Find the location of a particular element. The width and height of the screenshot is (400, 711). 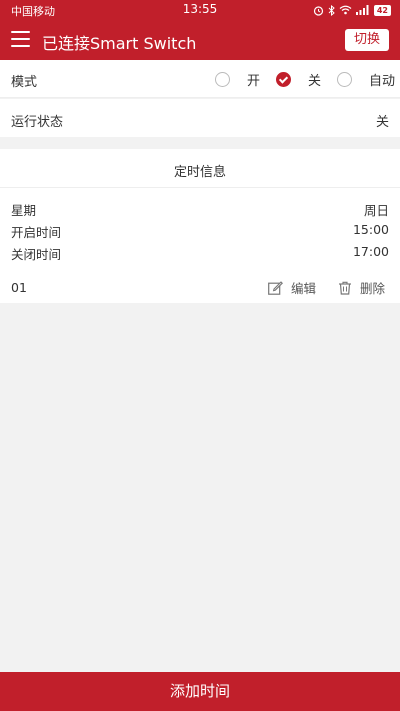

edit-label: 编辑 is located at coordinates (304, 288).